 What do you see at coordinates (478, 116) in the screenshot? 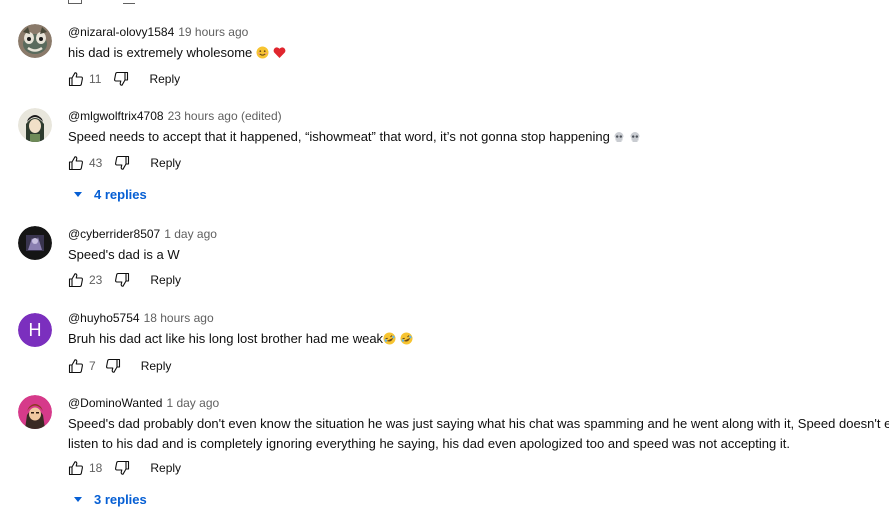
I see `comment-header: @mlgwolftrix4708 23 hours ago (edited)` at bounding box center [478, 116].